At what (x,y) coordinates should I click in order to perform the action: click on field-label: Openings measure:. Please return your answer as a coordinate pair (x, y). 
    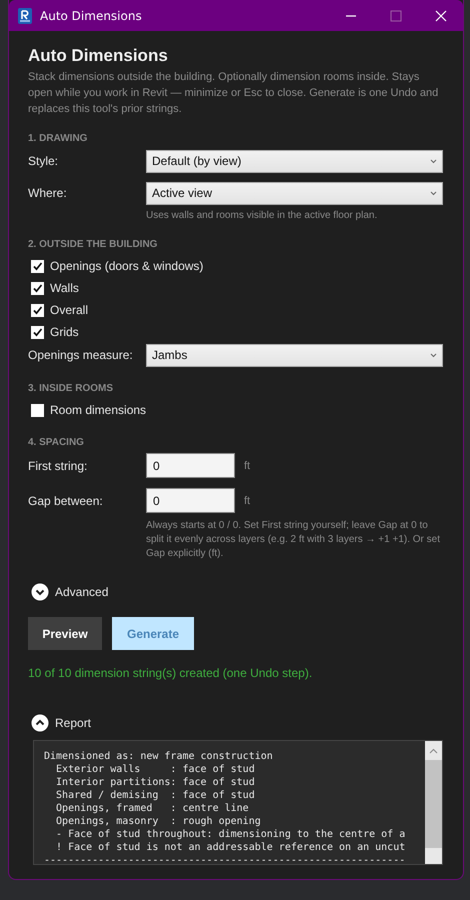
    Looking at the image, I should click on (81, 355).